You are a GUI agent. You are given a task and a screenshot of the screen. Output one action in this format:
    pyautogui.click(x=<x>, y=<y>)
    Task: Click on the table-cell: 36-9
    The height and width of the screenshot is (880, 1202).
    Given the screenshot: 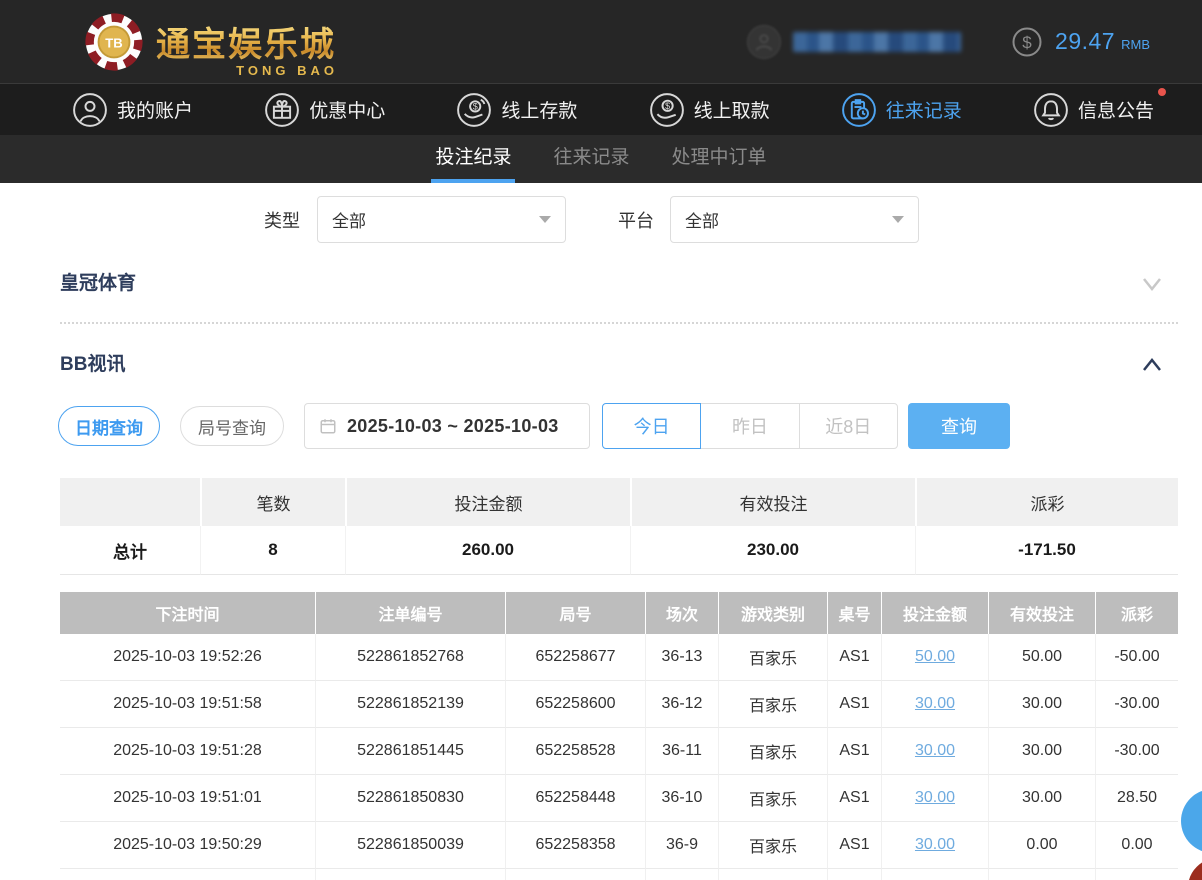 What is the action you would take?
    pyautogui.click(x=681, y=845)
    